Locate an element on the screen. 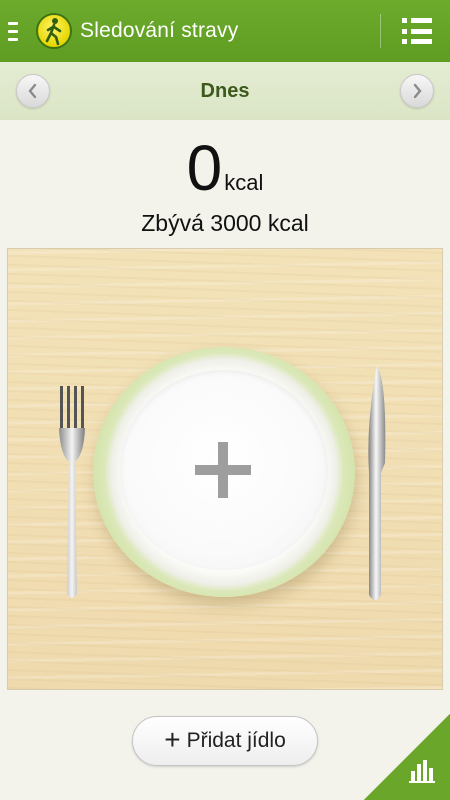 This screenshot has width=450, height=800. chevron-left-icon is located at coordinates (32, 91).